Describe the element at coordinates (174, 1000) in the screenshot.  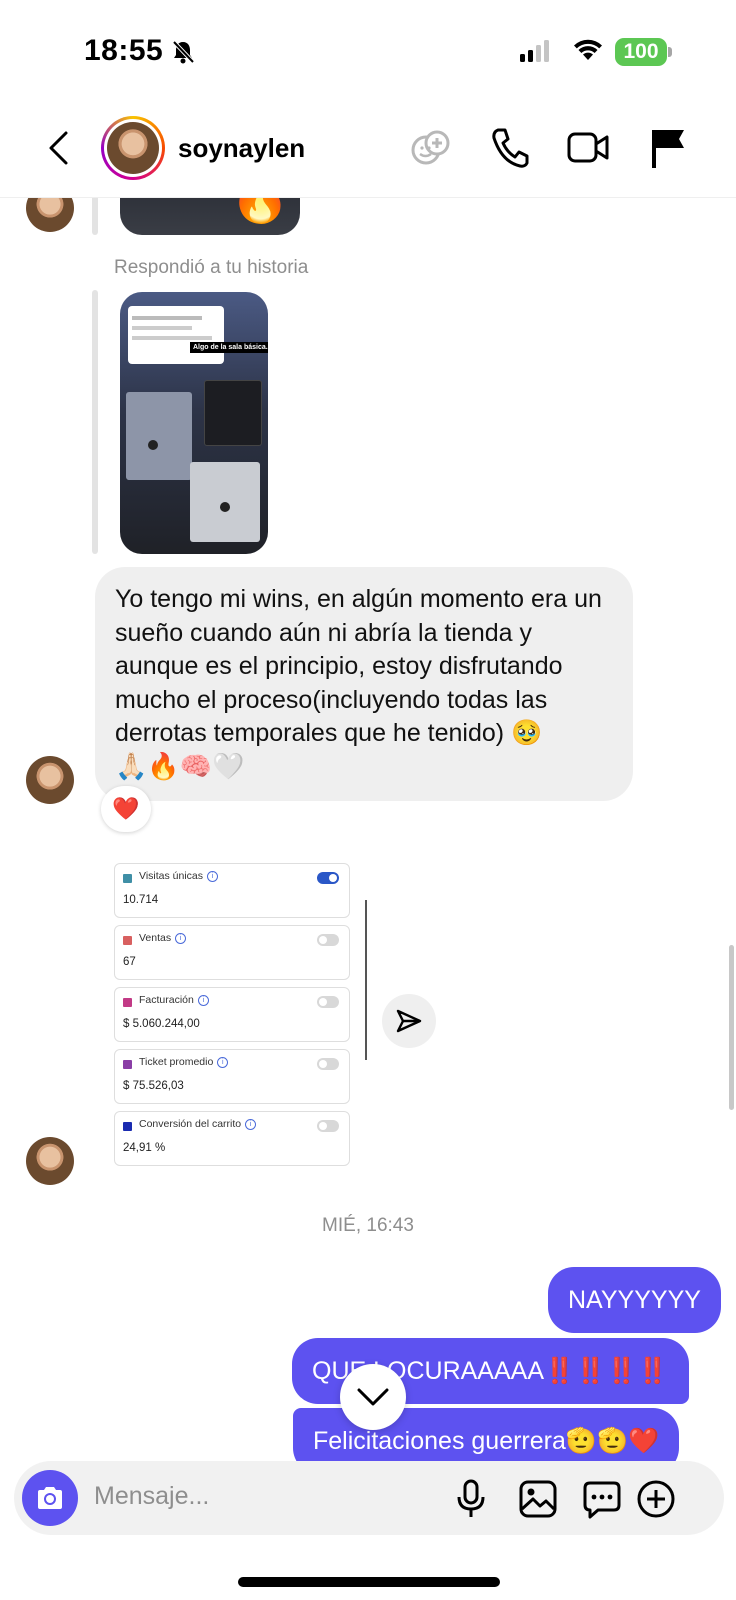
I see `stat-label: Facturación i` at that location.